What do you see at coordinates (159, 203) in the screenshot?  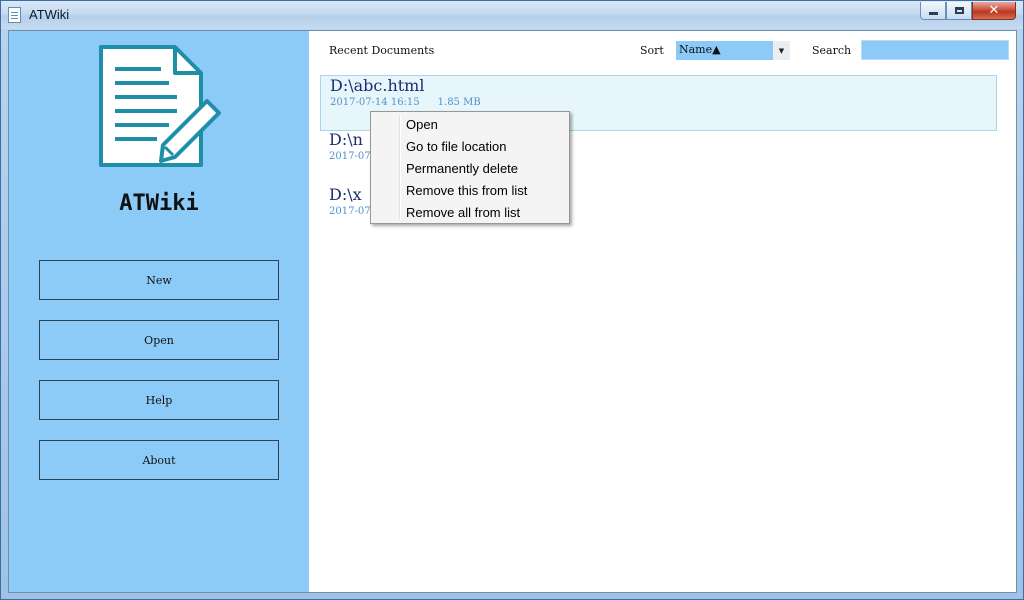 I see `app-name: ATWiki` at bounding box center [159, 203].